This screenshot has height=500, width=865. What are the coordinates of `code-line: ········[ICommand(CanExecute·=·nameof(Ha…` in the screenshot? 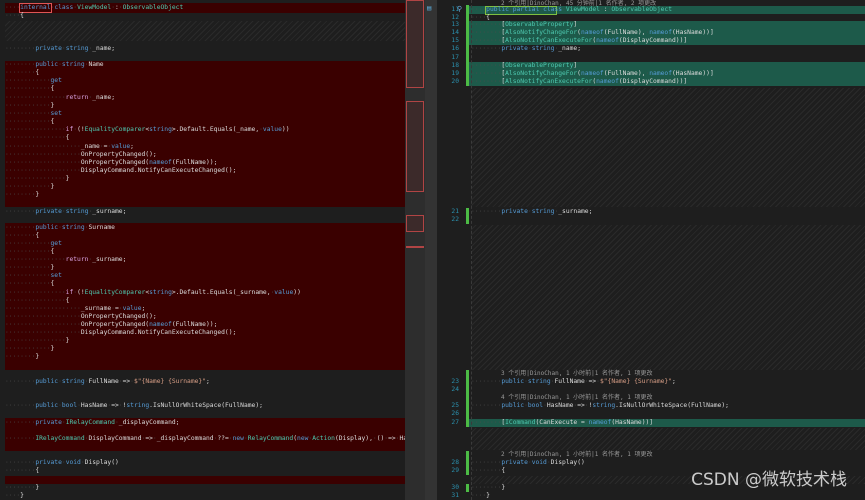 It's located at (562, 423).